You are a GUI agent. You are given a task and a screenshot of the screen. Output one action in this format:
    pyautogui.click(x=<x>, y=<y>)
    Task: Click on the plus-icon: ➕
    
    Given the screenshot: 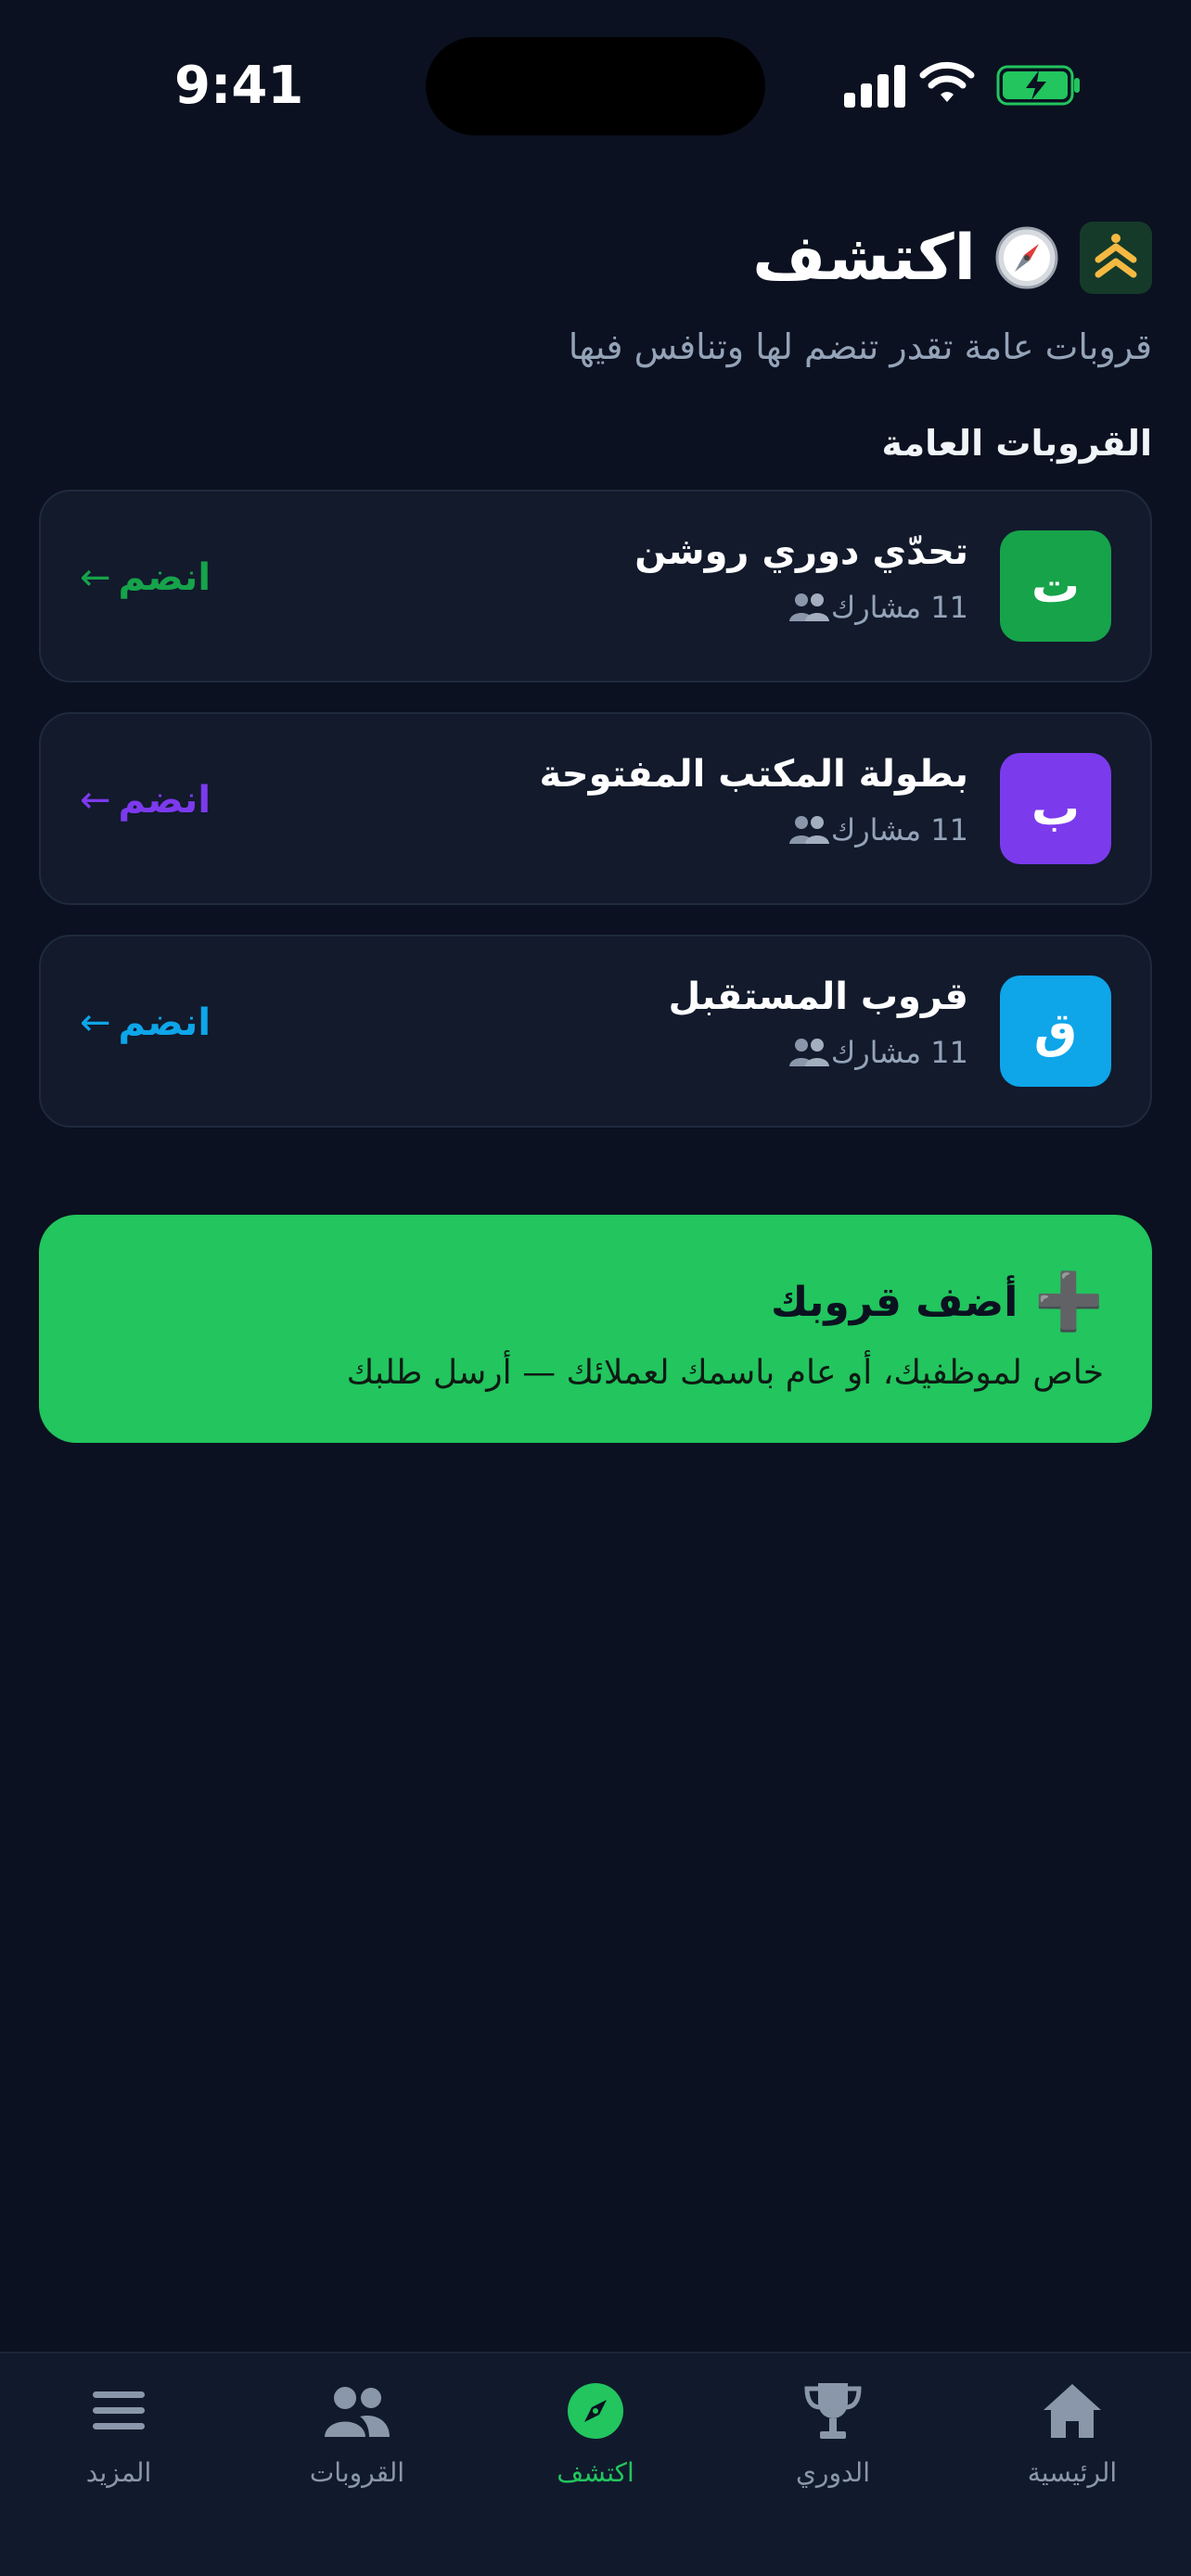 What is the action you would take?
    pyautogui.click(x=1069, y=1301)
    